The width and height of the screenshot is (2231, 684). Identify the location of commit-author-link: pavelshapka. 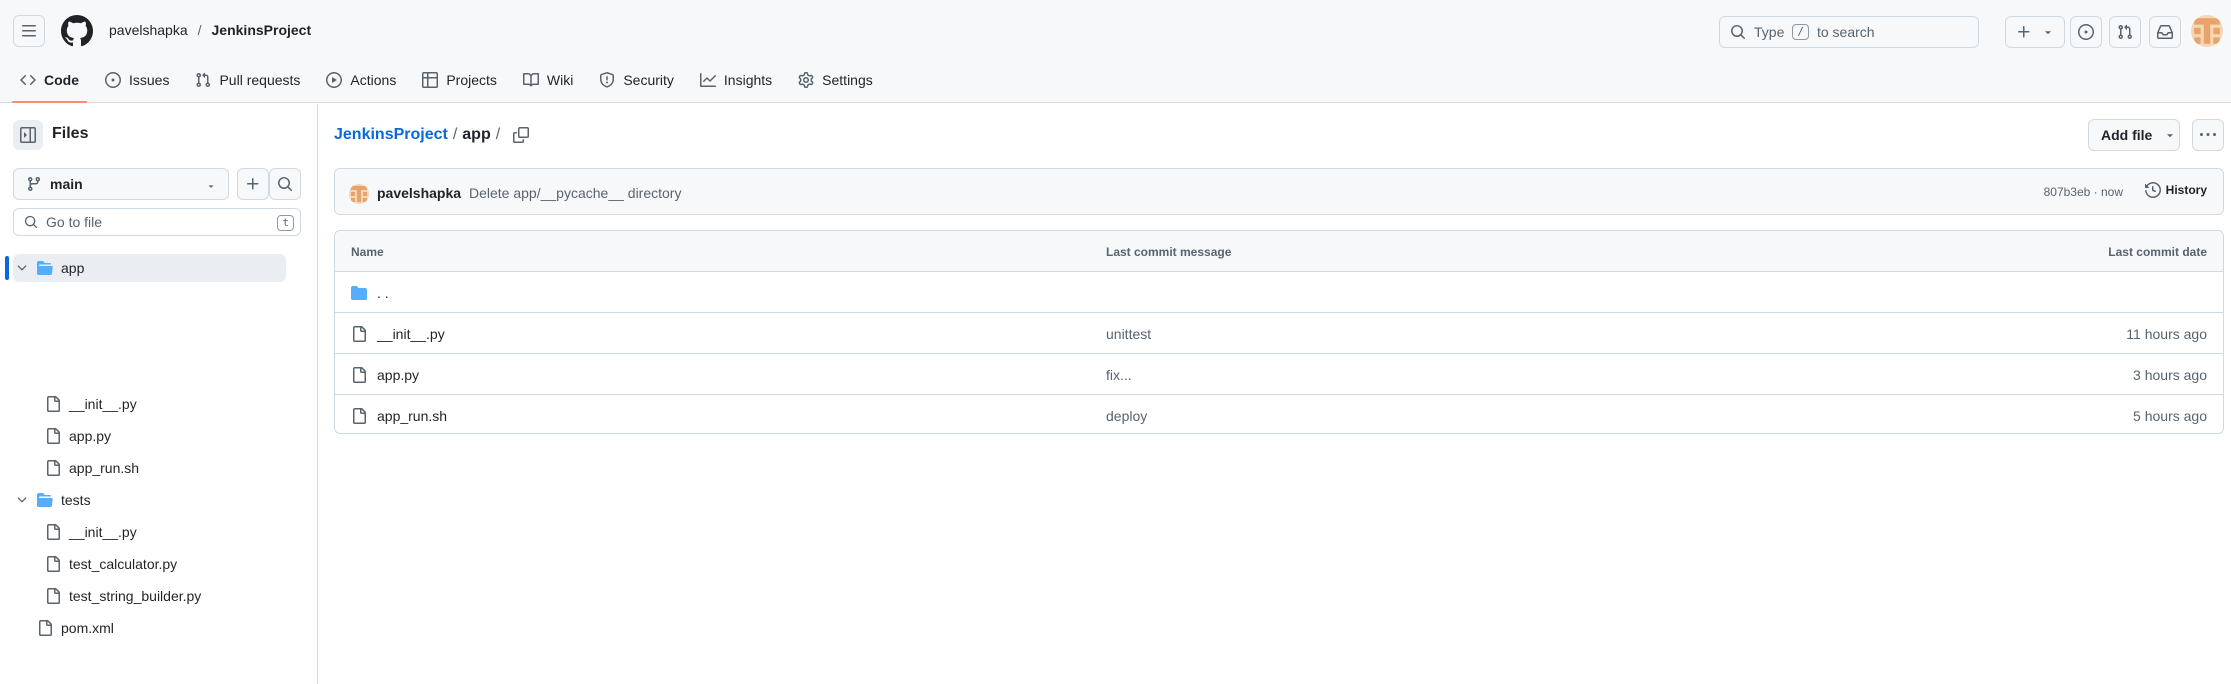
(419, 193).